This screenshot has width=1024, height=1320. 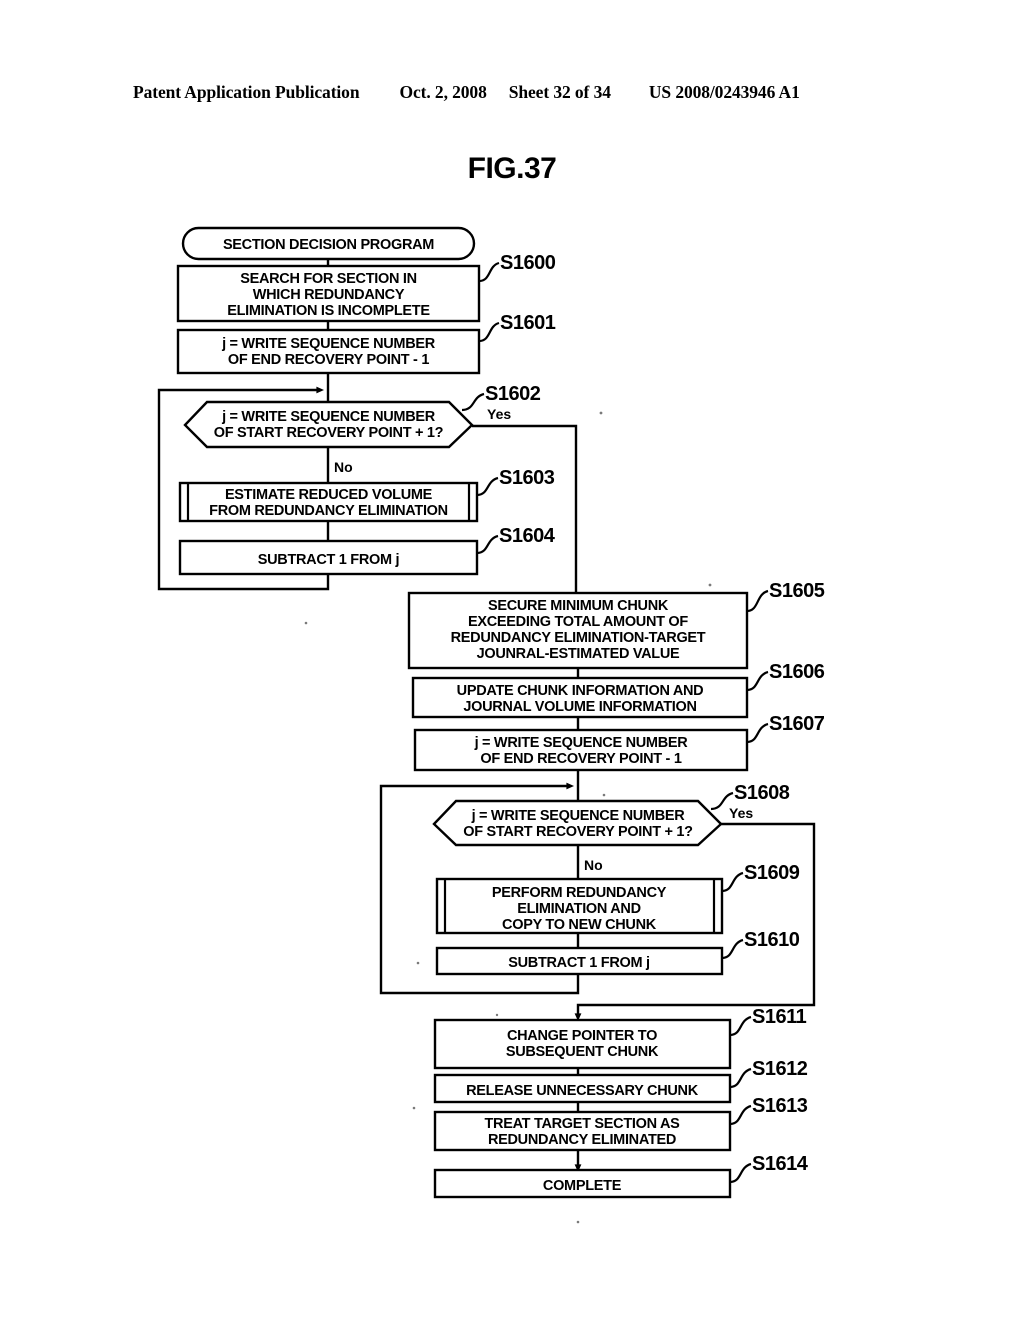 What do you see at coordinates (757, 681) in the screenshot?
I see `leader-s1606` at bounding box center [757, 681].